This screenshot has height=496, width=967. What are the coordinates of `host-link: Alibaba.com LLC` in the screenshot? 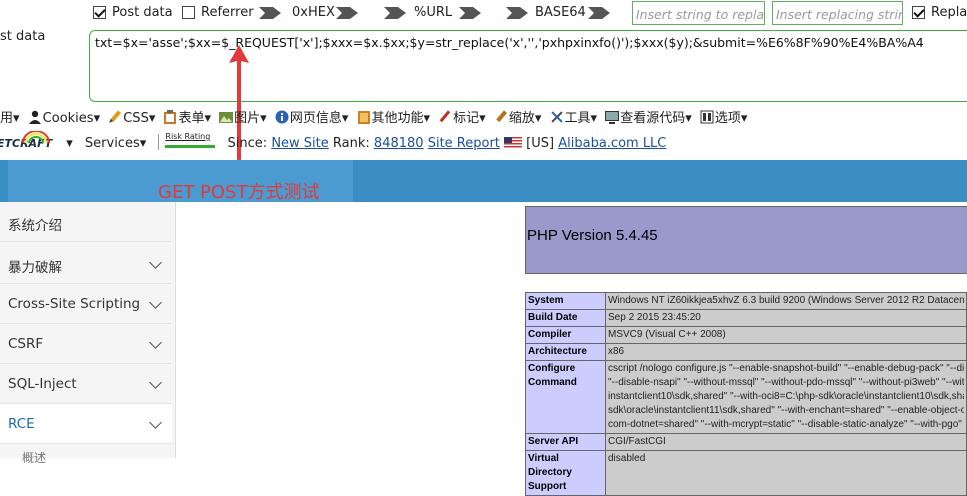 It's located at (612, 143).